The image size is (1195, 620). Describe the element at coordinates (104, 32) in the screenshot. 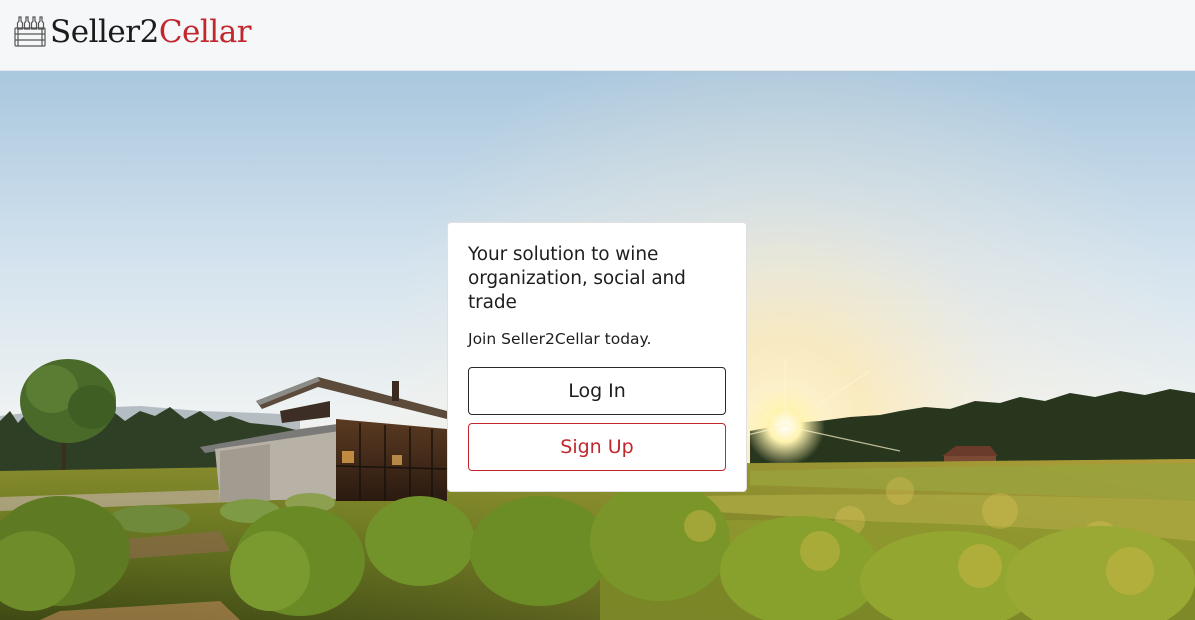

I see `brand-name-part1: Seller2` at that location.